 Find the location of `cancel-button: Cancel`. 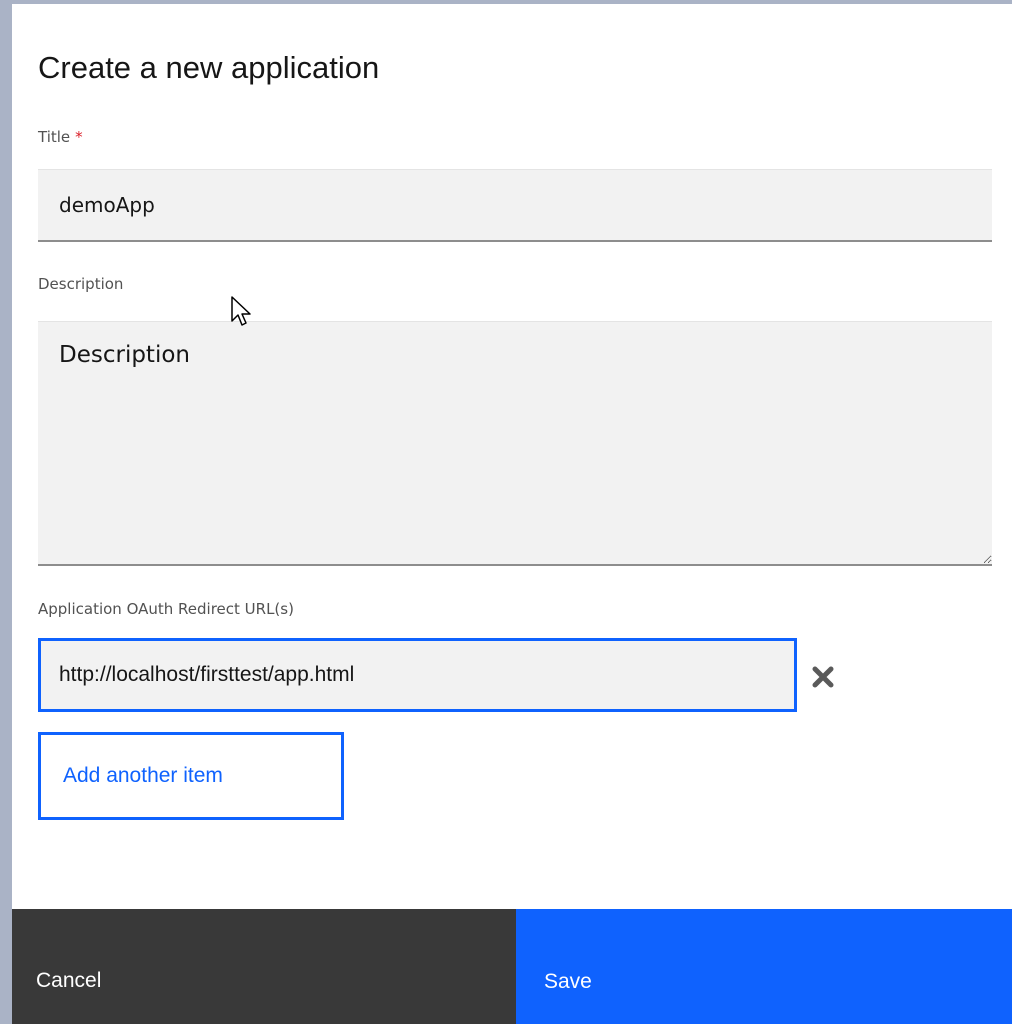

cancel-button: Cancel is located at coordinates (264, 966).